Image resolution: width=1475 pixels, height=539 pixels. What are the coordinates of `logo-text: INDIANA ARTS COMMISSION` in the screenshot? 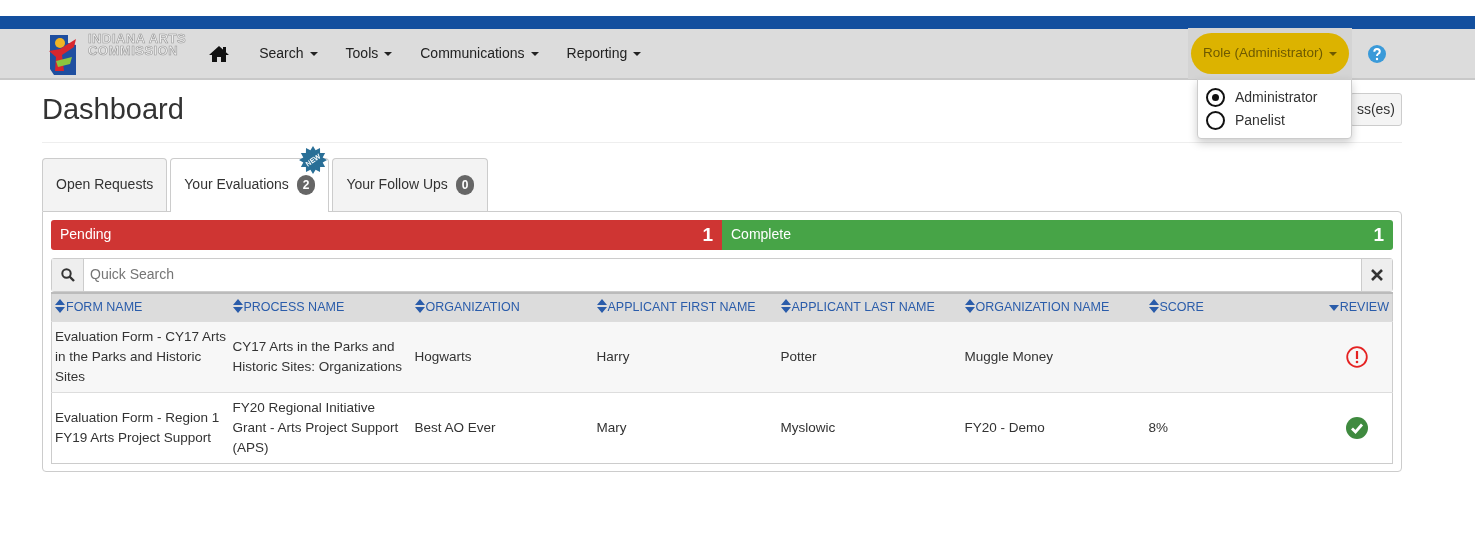 It's located at (137, 43).